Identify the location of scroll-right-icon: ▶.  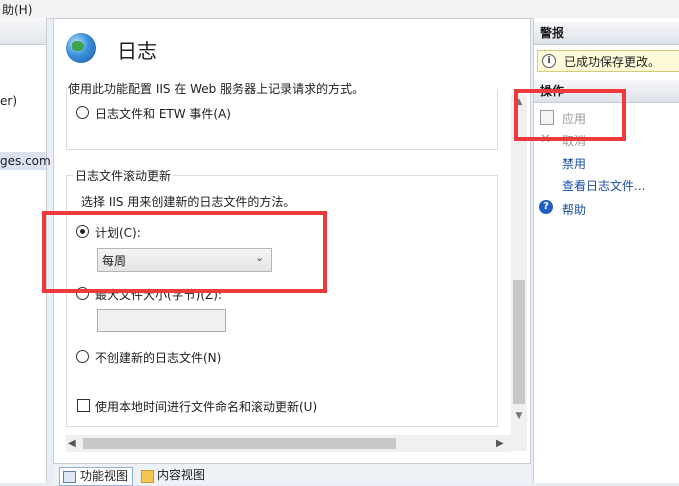
(500, 443).